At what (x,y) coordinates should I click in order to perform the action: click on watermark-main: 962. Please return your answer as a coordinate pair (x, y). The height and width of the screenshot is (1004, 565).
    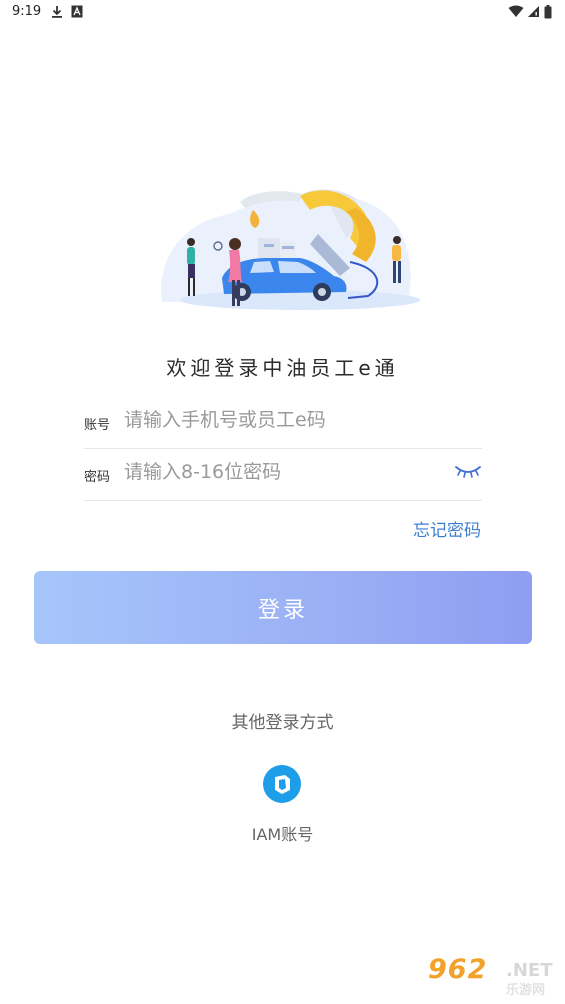
    Looking at the image, I should click on (458, 969).